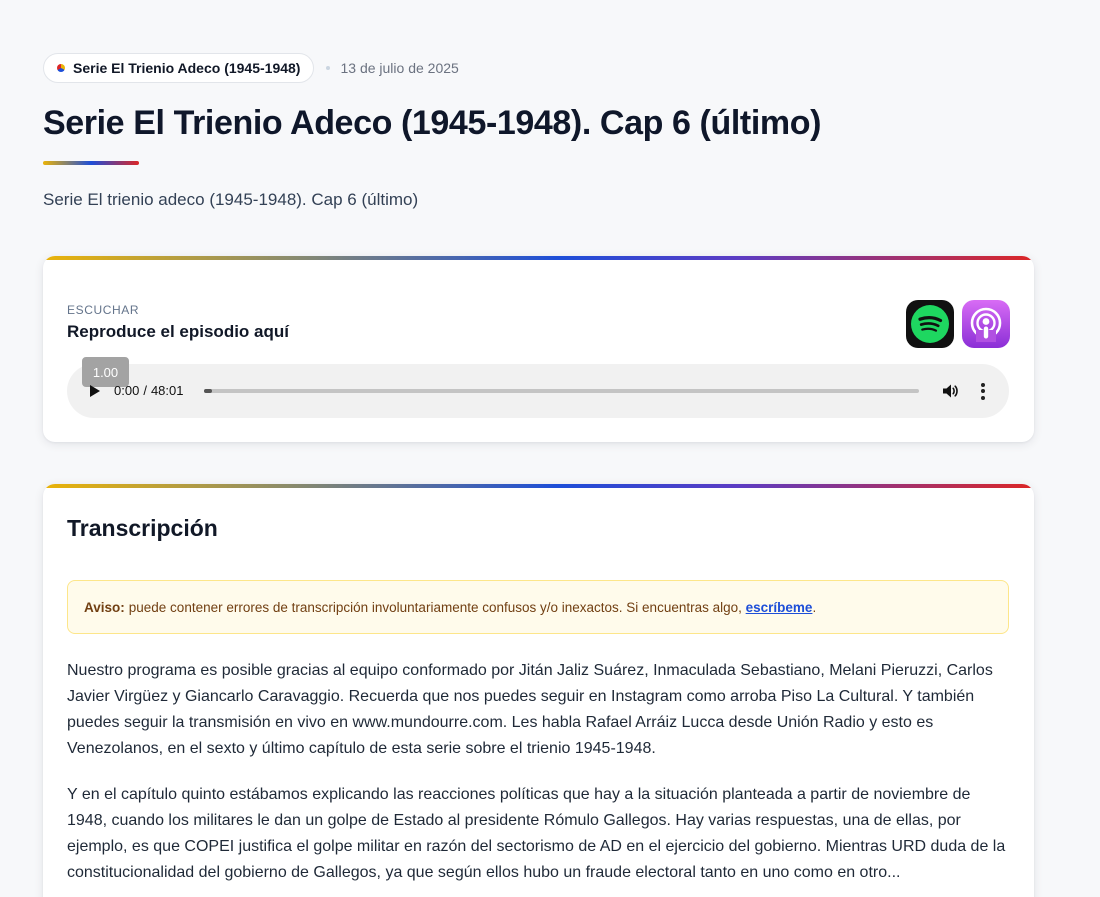 The image size is (1100, 897). Describe the element at coordinates (399, 68) in the screenshot. I see `publish-date: 13 de julio de 2025` at that location.